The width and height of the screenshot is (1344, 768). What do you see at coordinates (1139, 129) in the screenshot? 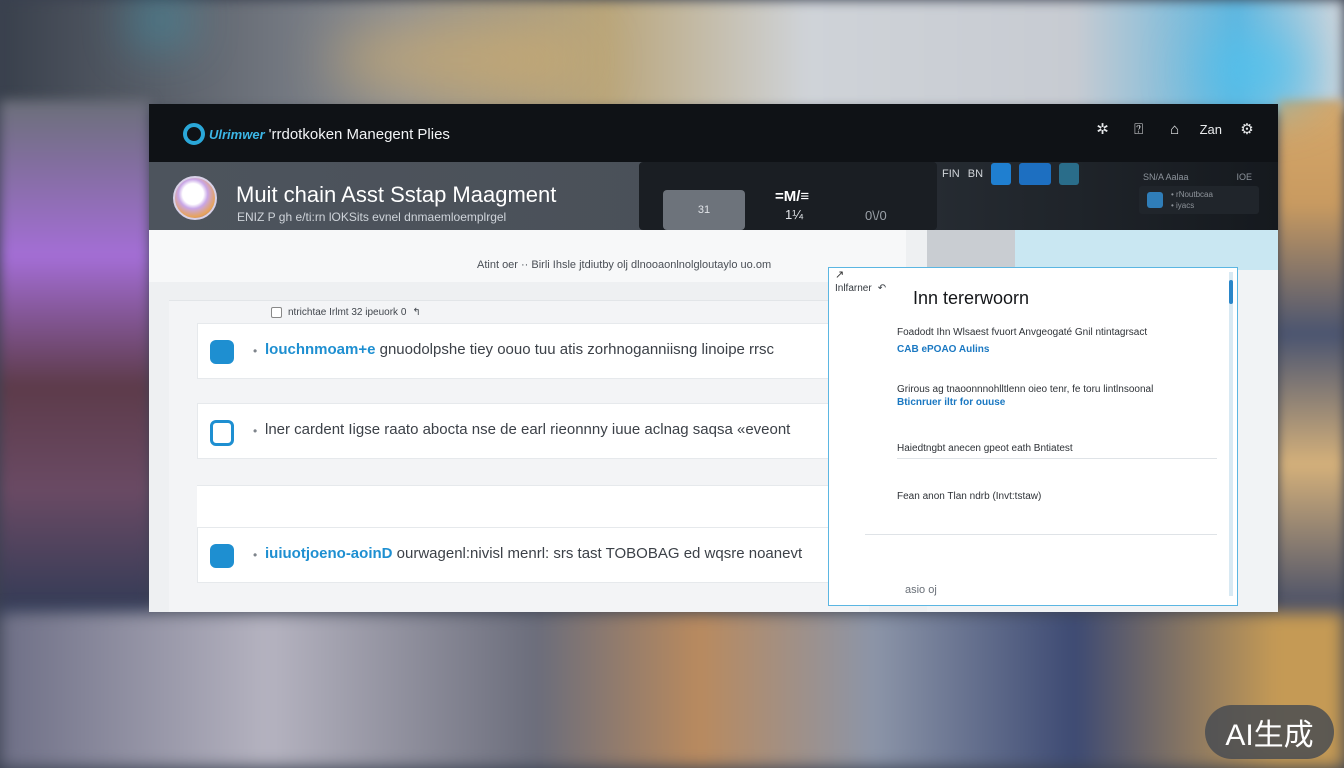
I see `help-icon: ⍰` at bounding box center [1139, 129].